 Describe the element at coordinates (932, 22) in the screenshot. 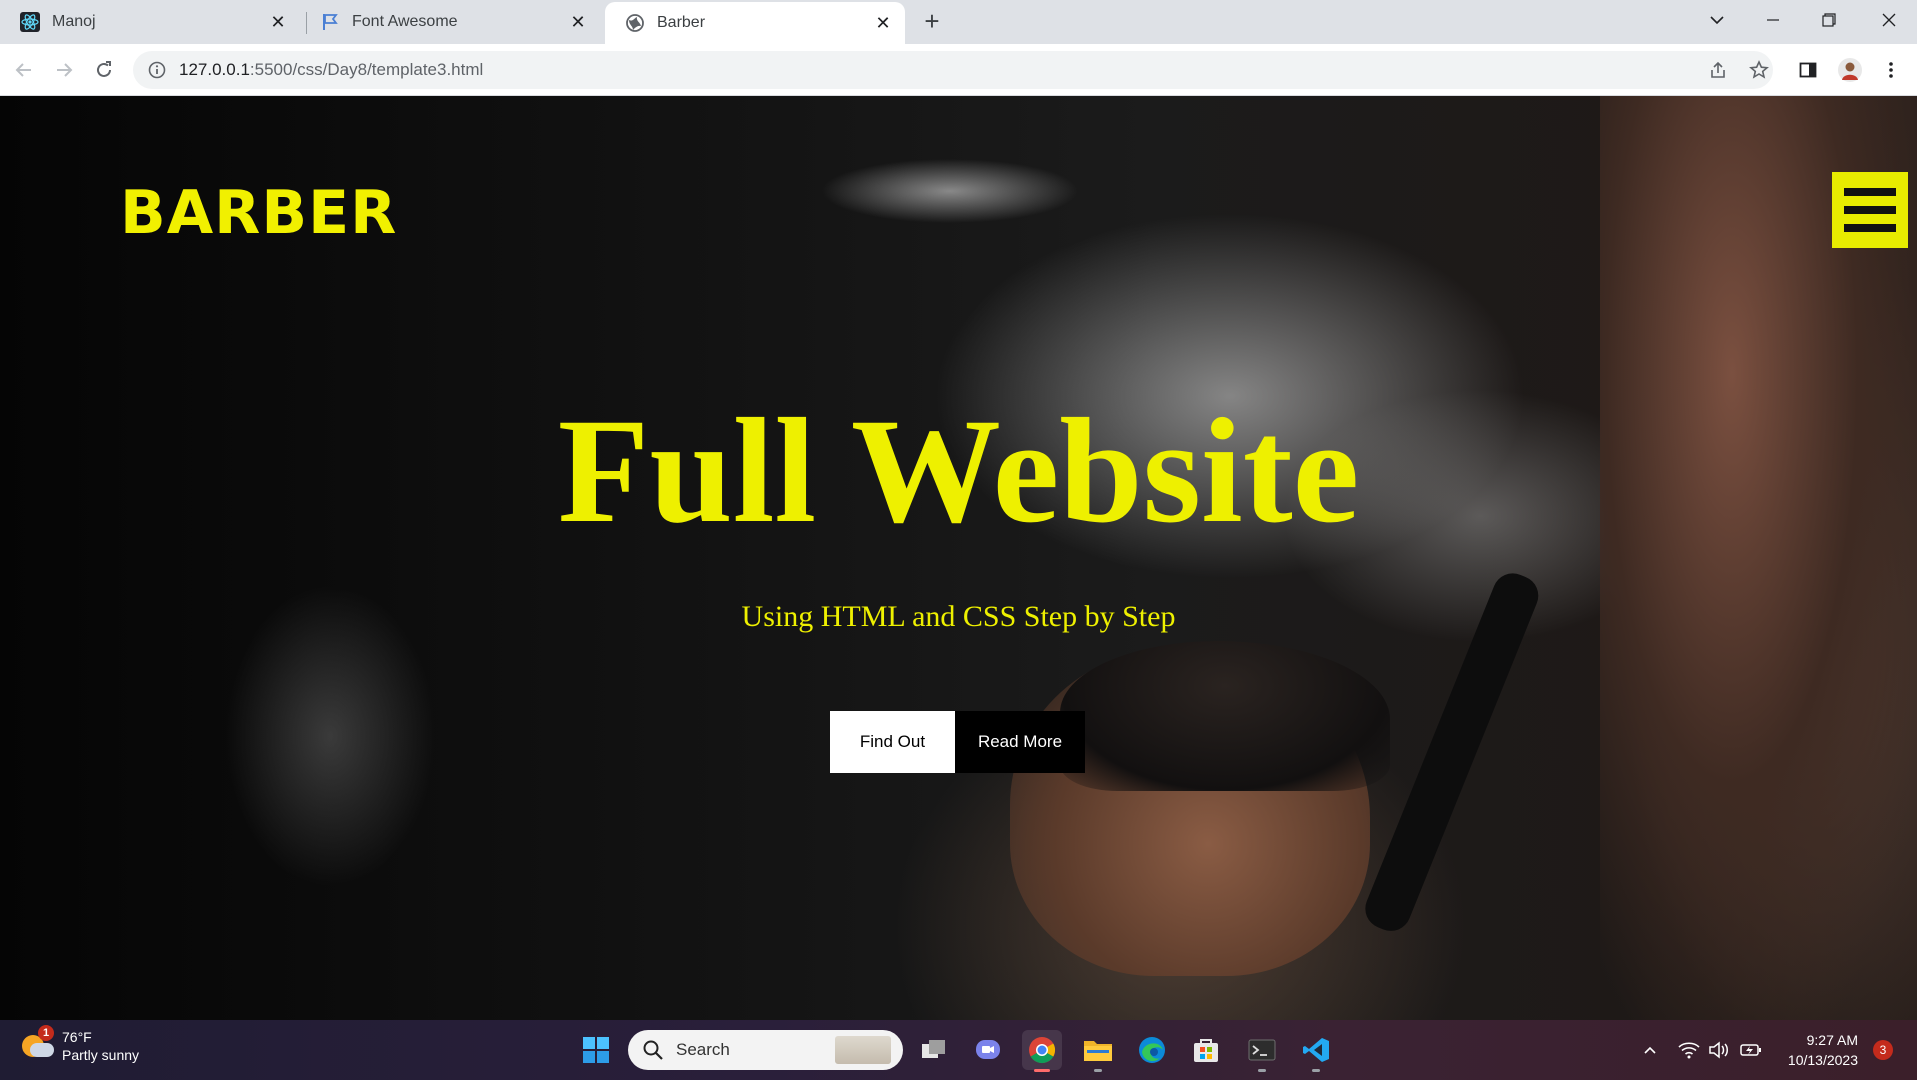

I see `new-tab-plus-icon: +` at that location.